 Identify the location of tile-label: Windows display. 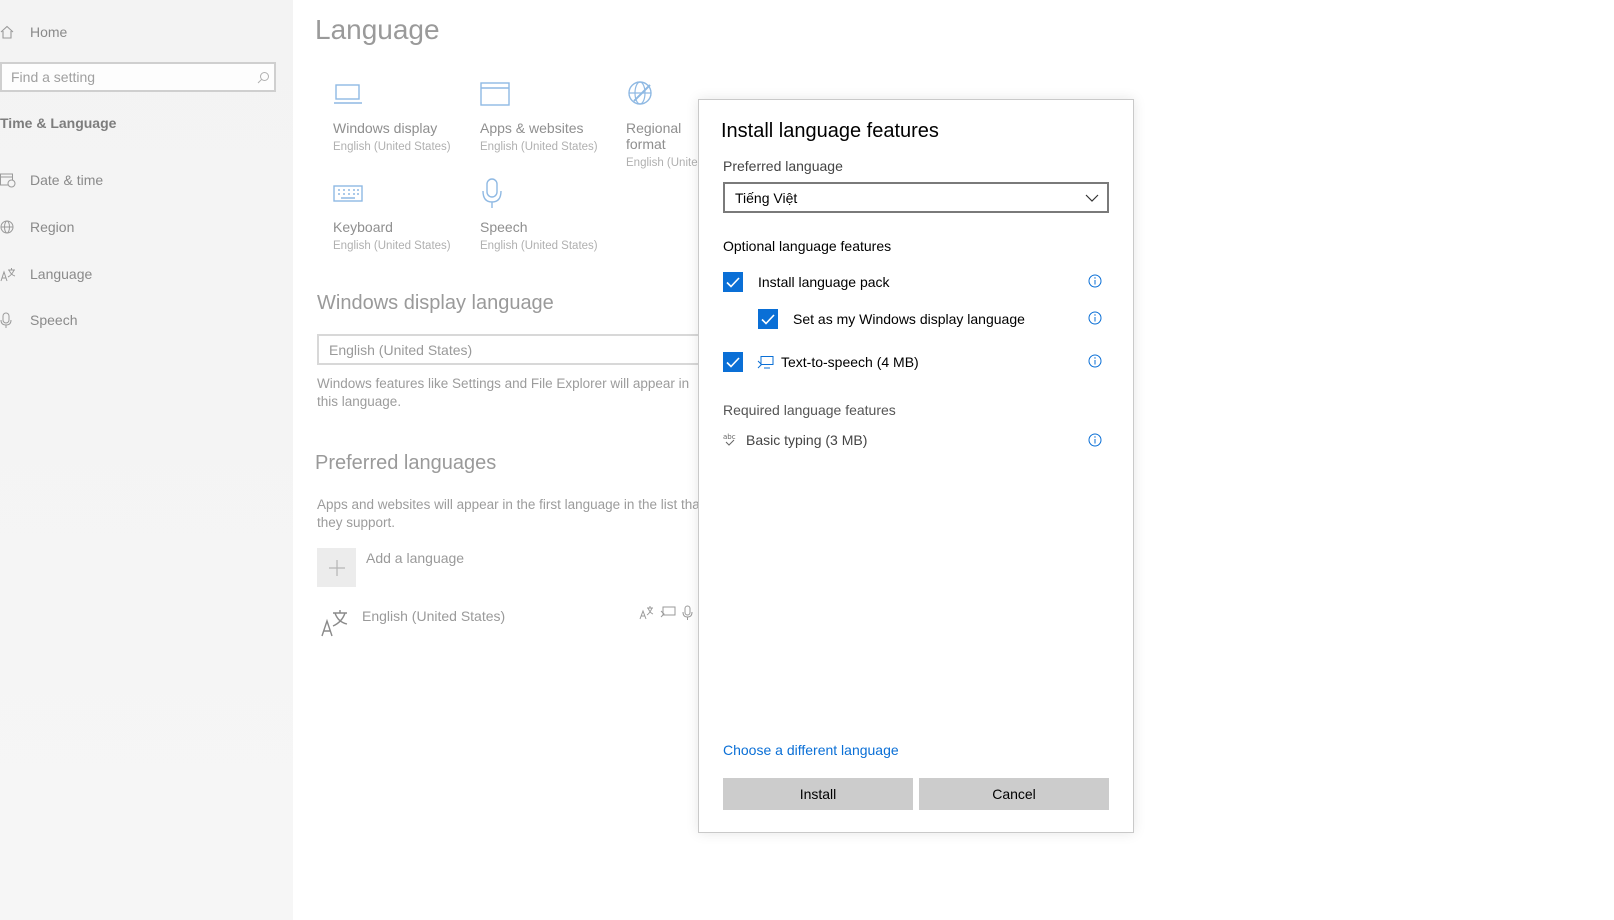
(385, 128).